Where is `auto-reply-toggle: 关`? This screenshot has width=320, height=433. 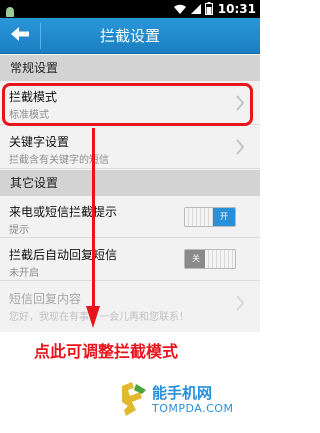
auto-reply-toggle: 关 is located at coordinates (210, 259).